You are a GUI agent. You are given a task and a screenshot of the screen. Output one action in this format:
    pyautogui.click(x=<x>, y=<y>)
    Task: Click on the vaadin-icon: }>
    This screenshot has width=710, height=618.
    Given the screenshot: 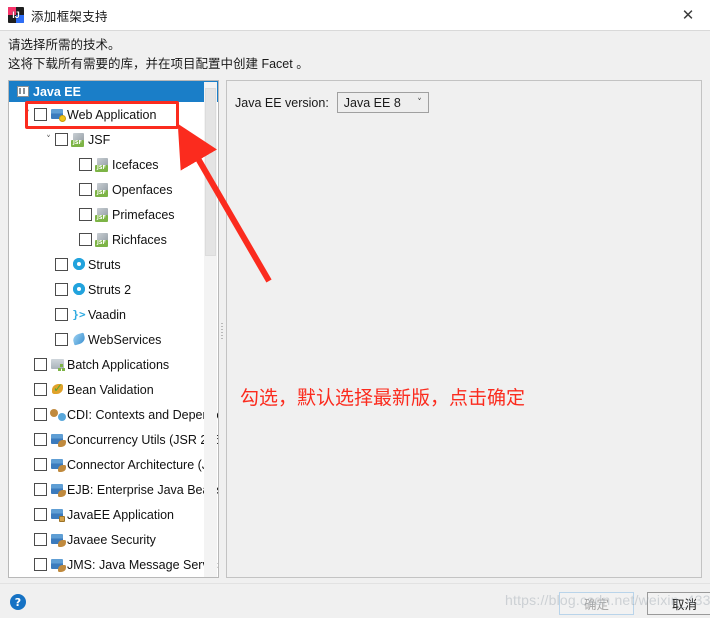 What is the action you would take?
    pyautogui.click(x=79, y=314)
    